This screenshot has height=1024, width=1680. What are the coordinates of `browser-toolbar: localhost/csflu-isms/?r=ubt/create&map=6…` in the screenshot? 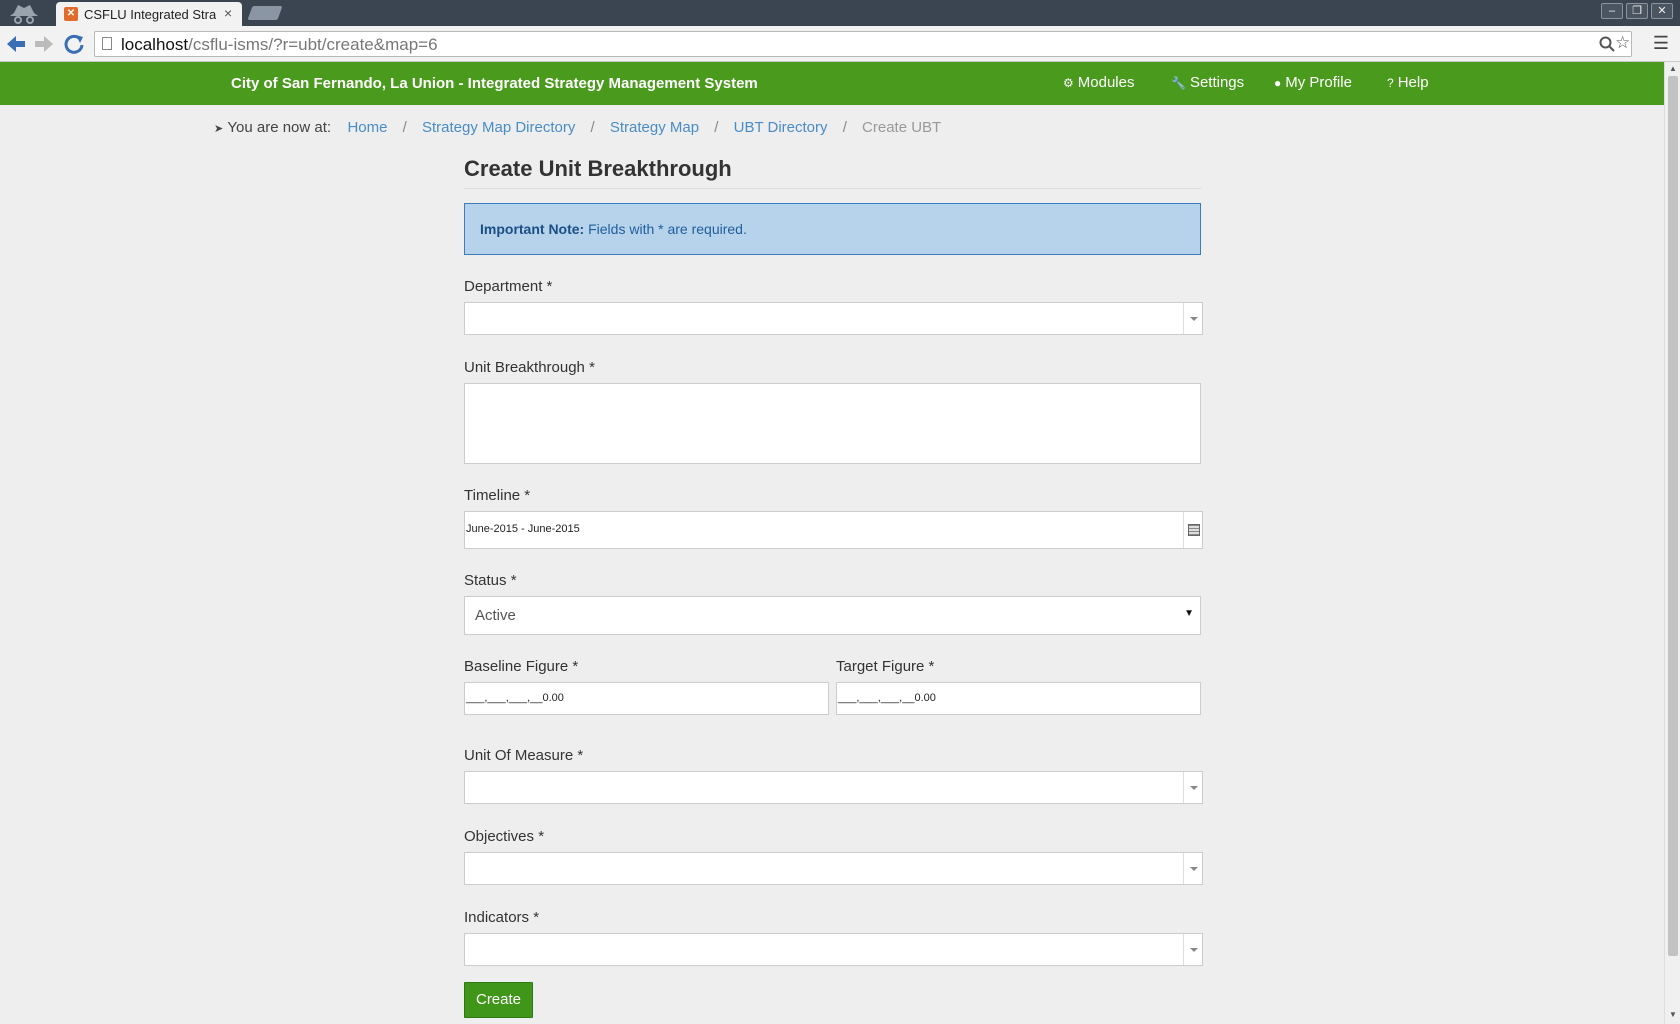 It's located at (840, 44).